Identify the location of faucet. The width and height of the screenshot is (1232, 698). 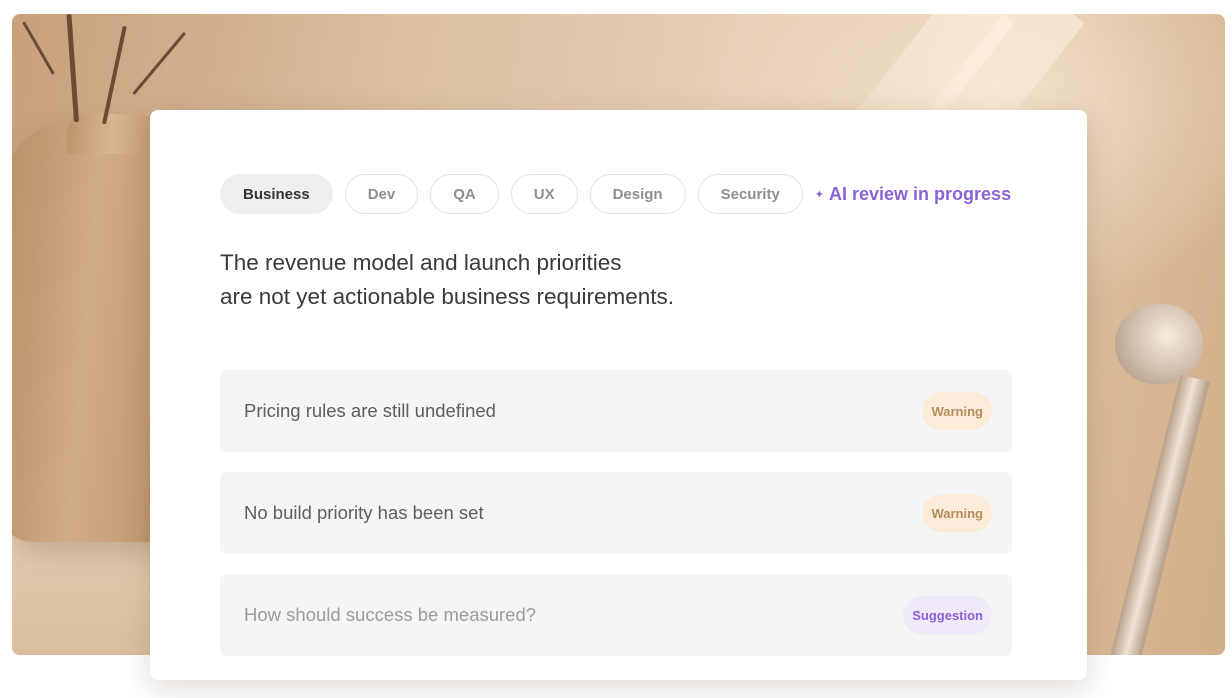
(1160, 479).